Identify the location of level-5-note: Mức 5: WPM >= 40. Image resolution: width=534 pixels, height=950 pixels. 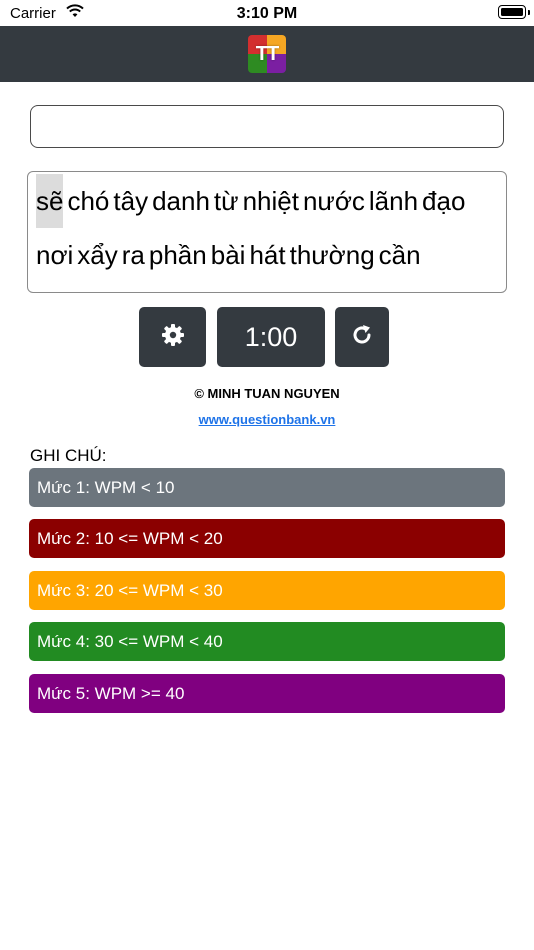
(267, 693).